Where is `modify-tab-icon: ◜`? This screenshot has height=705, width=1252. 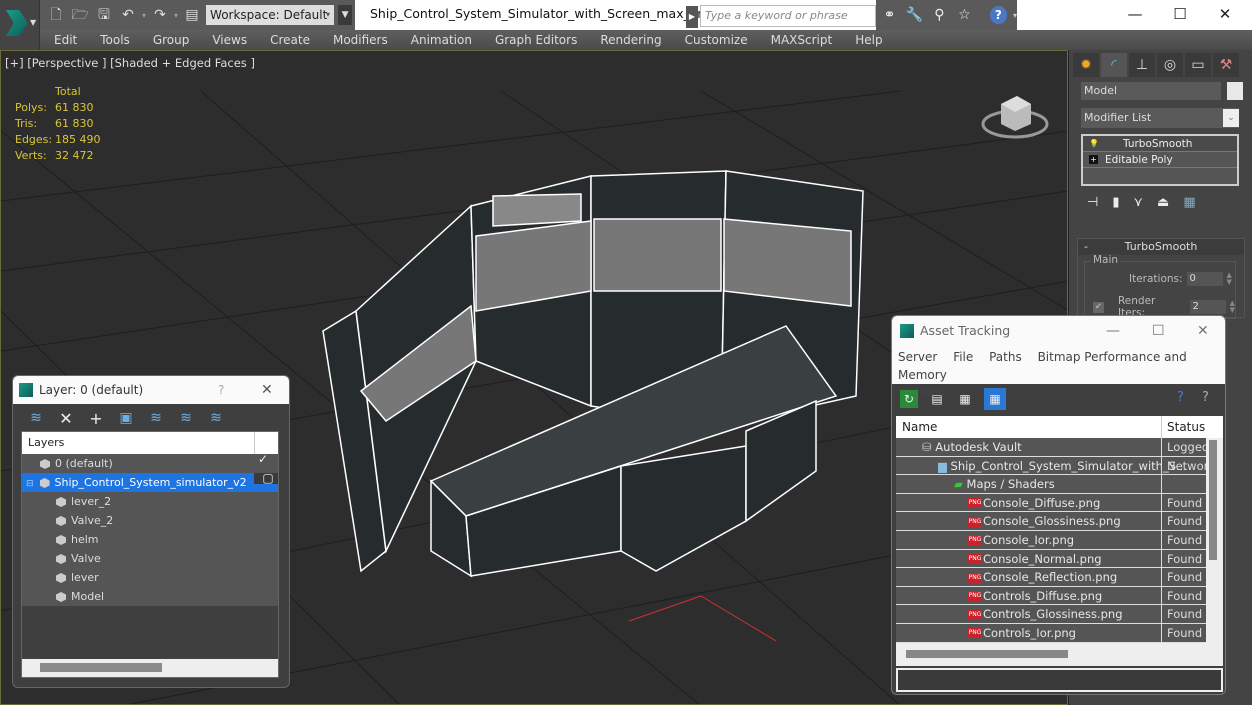
modify-tab-icon: ◜ is located at coordinates (1114, 65).